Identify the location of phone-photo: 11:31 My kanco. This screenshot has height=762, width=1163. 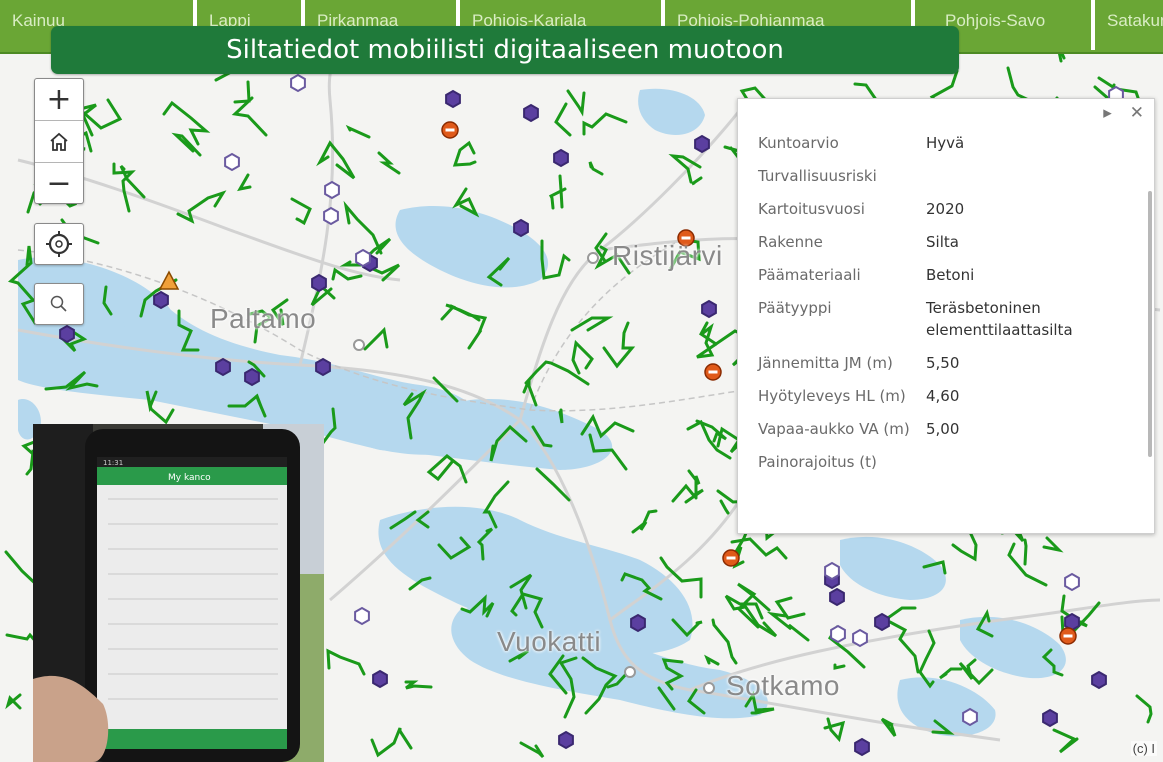
(178, 593).